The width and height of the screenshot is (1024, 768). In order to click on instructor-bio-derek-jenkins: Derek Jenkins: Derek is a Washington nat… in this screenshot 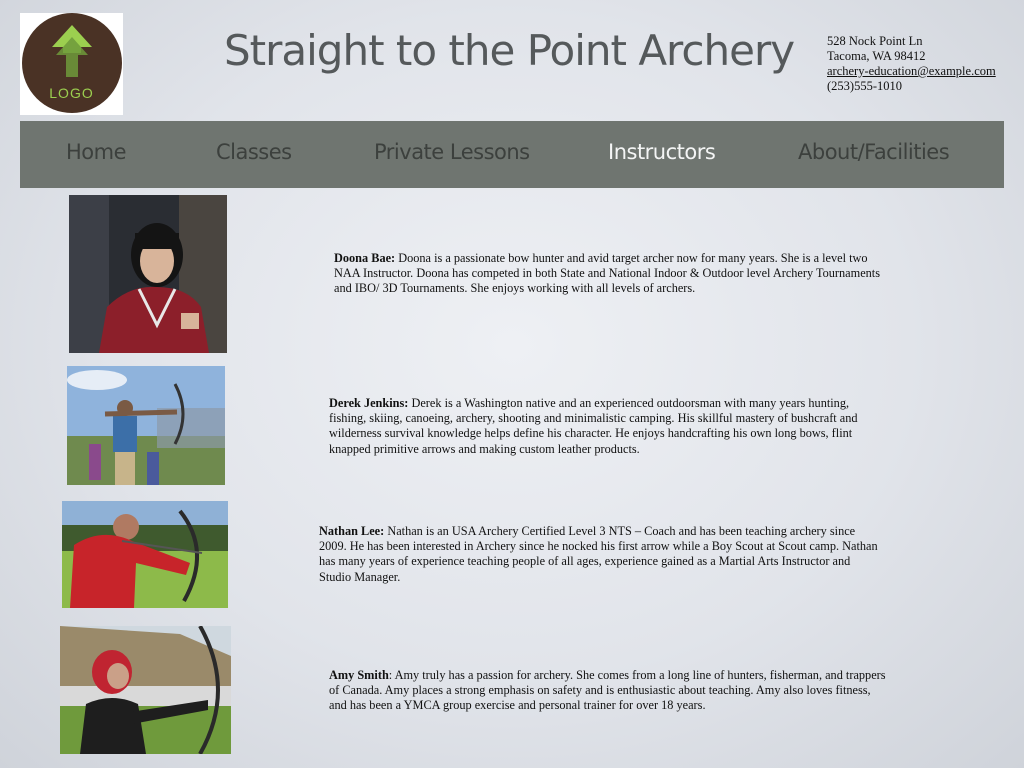, I will do `click(607, 426)`.